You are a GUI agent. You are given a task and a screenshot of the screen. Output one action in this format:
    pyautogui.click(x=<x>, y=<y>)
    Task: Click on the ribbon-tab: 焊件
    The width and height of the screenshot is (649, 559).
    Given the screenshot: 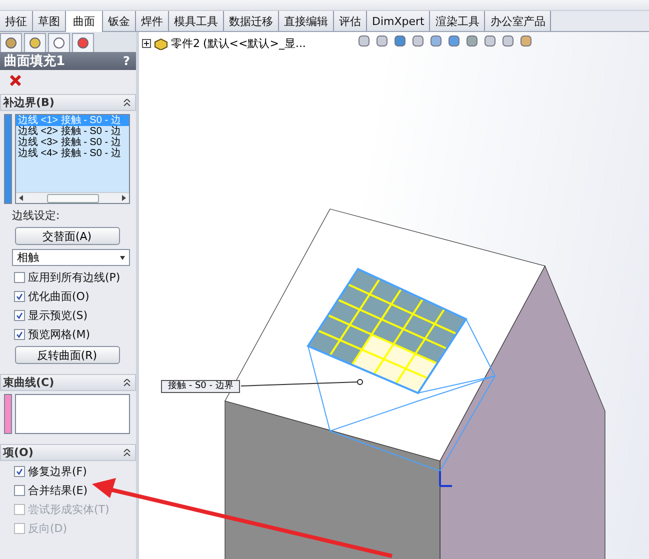 What is the action you would take?
    pyautogui.click(x=152, y=21)
    